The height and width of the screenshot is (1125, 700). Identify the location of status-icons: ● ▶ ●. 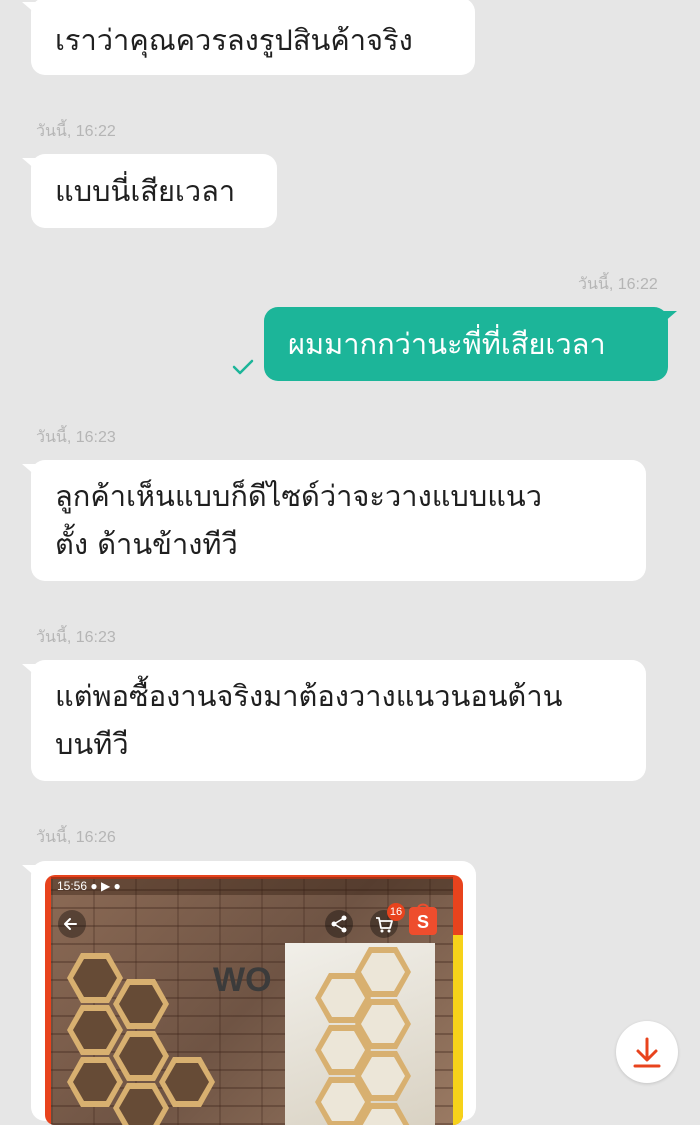
(105, 886).